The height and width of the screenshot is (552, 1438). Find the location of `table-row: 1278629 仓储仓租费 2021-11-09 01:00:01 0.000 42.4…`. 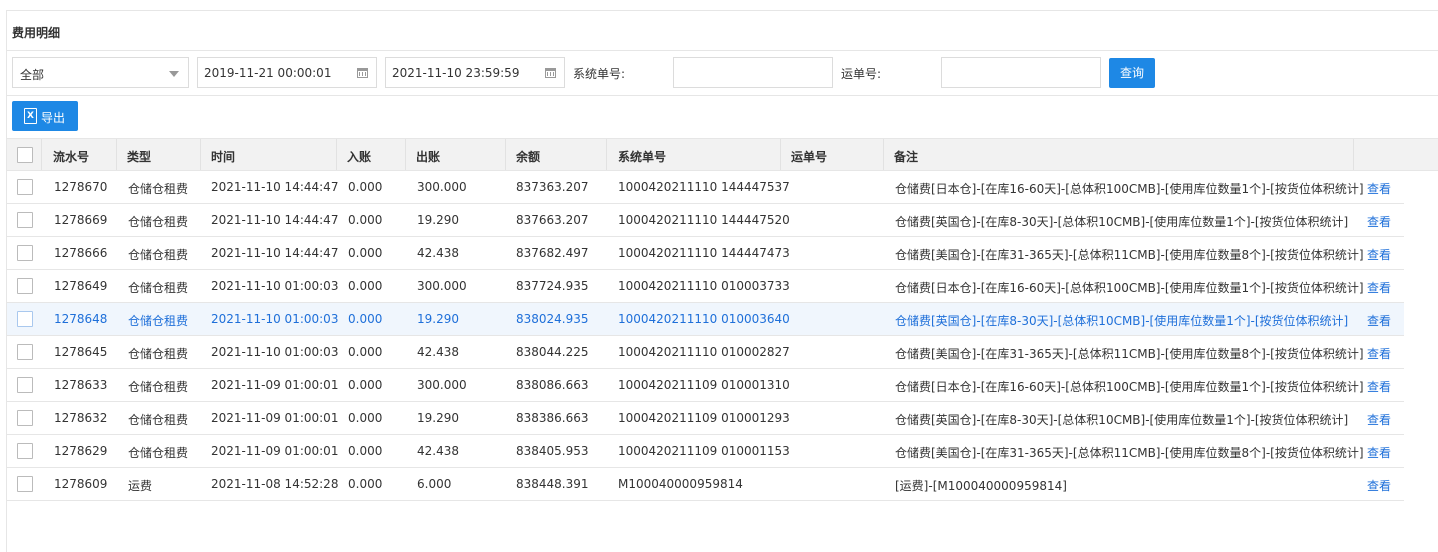

table-row: 1278629 仓储仓租费 2021-11-09 01:00:01 0.000 42.4… is located at coordinates (705, 451).